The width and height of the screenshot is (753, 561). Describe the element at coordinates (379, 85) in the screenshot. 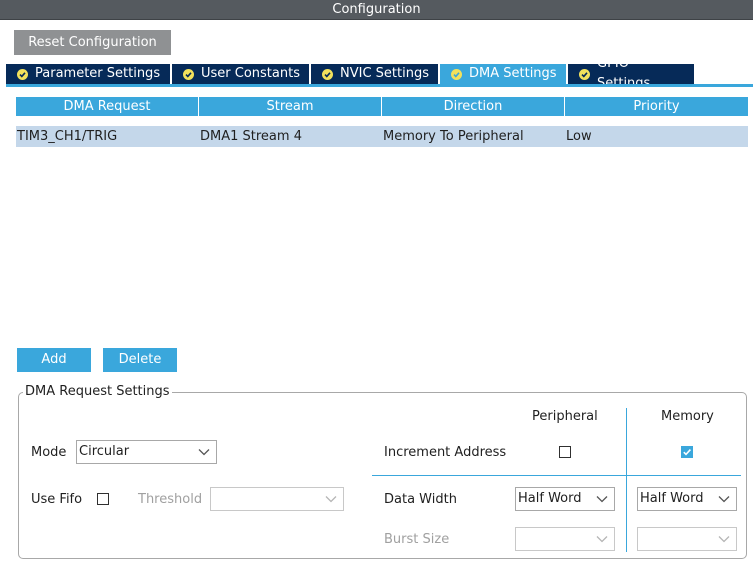

I see `tab-underline` at that location.